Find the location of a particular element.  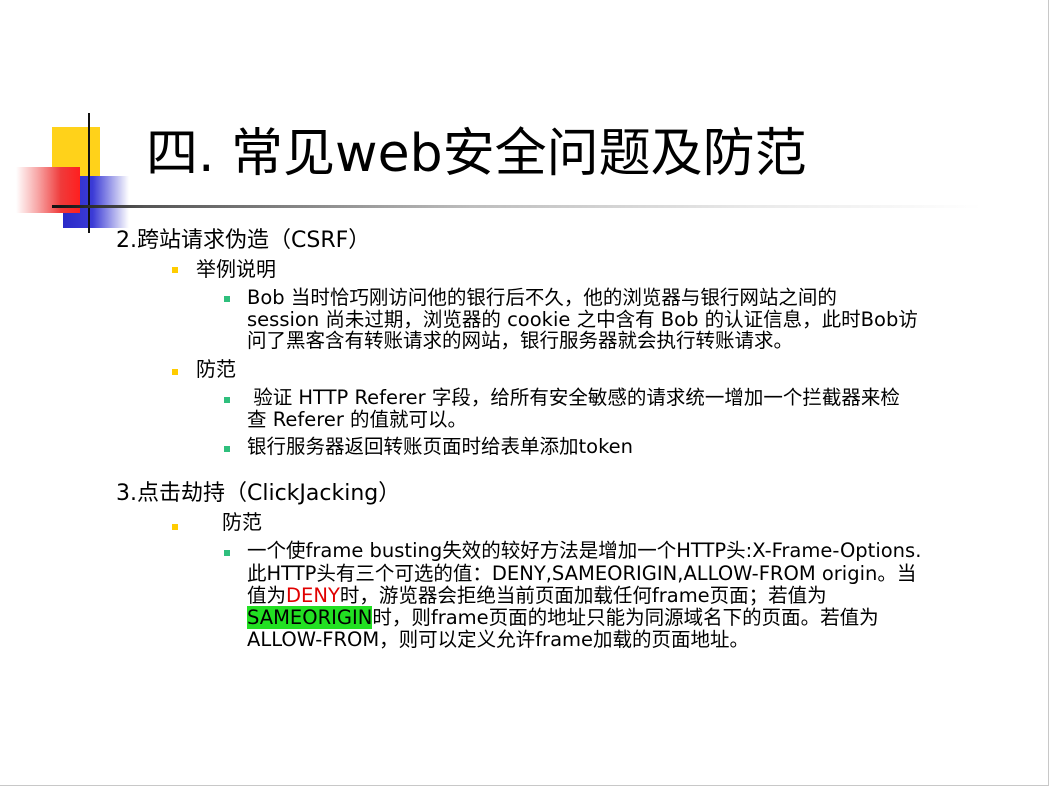

sameorigin-keyword: SAMEORIGIN is located at coordinates (310, 617).